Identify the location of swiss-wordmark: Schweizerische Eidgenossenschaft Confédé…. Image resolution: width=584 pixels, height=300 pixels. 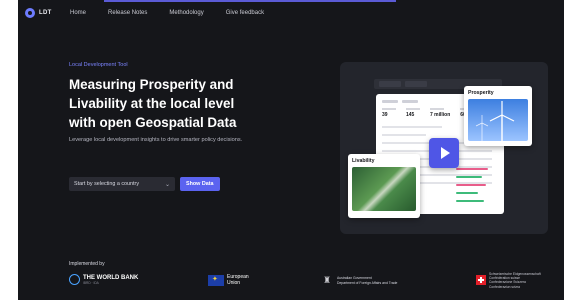
(515, 280).